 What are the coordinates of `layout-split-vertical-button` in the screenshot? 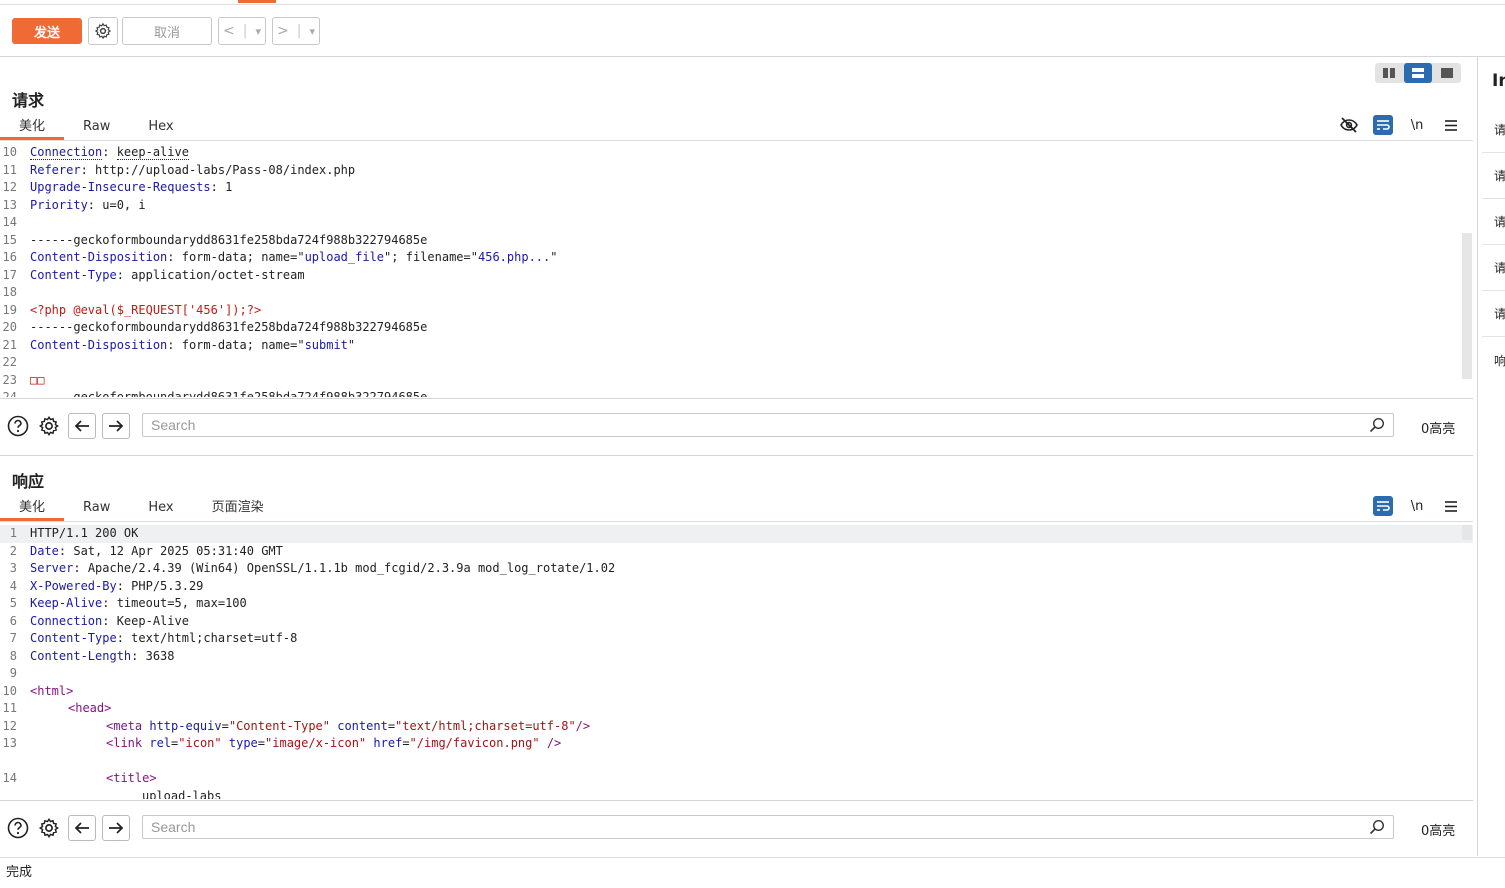 It's located at (1418, 73).